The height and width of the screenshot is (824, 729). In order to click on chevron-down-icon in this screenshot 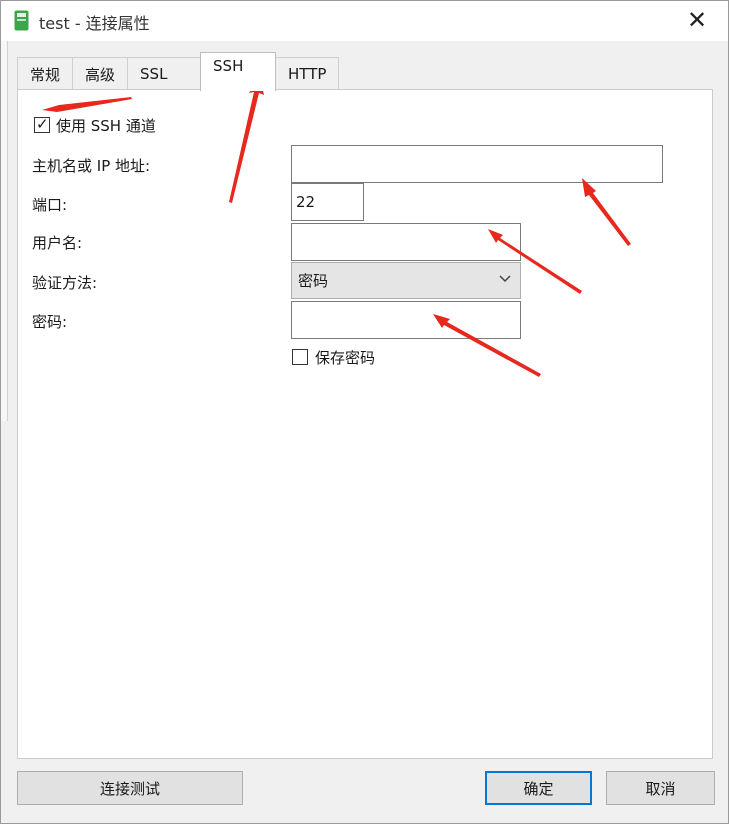, I will do `click(505, 279)`.